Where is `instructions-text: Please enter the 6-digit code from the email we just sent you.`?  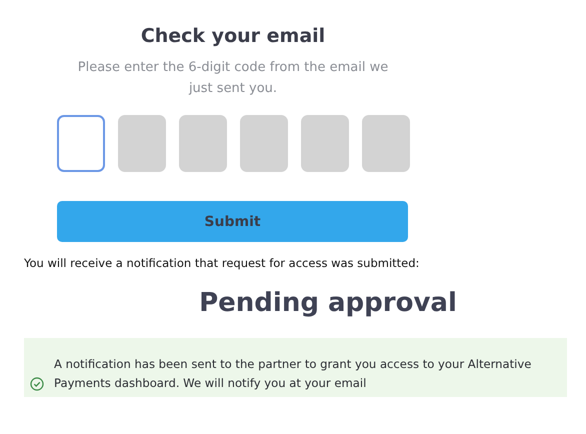
instructions-text: Please enter the 6-digit code from the email we just sent you. is located at coordinates (233, 78).